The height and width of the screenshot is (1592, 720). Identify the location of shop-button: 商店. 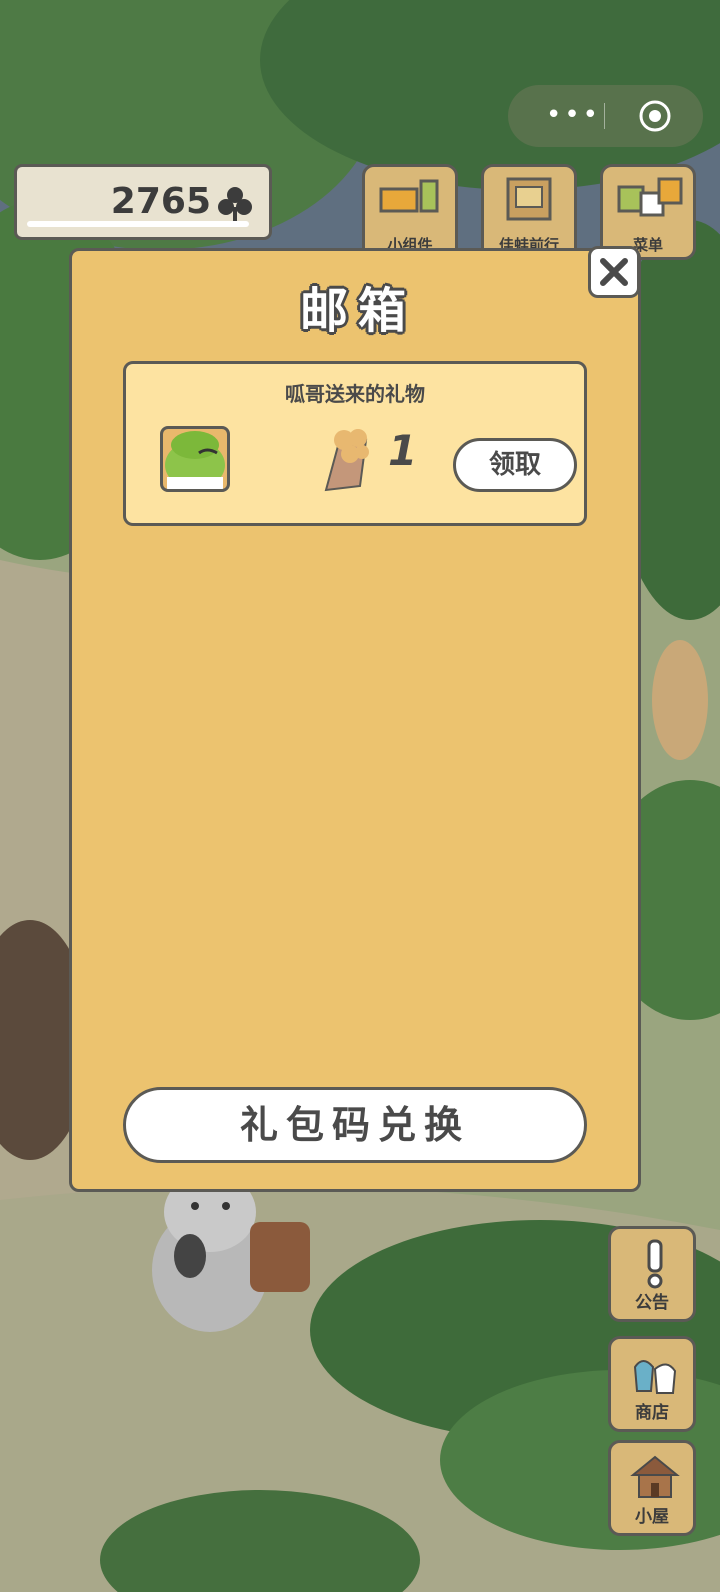
(652, 1384).